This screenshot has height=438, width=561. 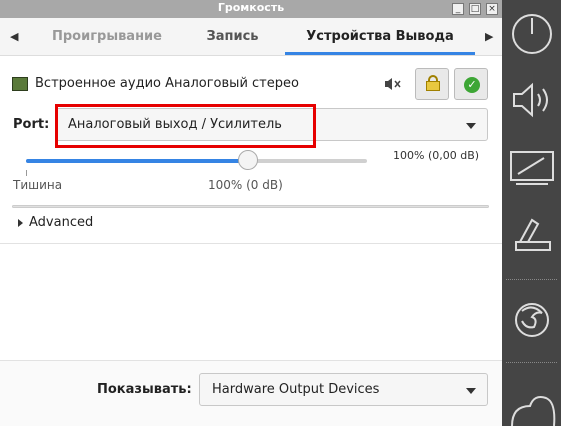 I want to click on tab-scroll-right-icon: ▶, so click(x=489, y=36).